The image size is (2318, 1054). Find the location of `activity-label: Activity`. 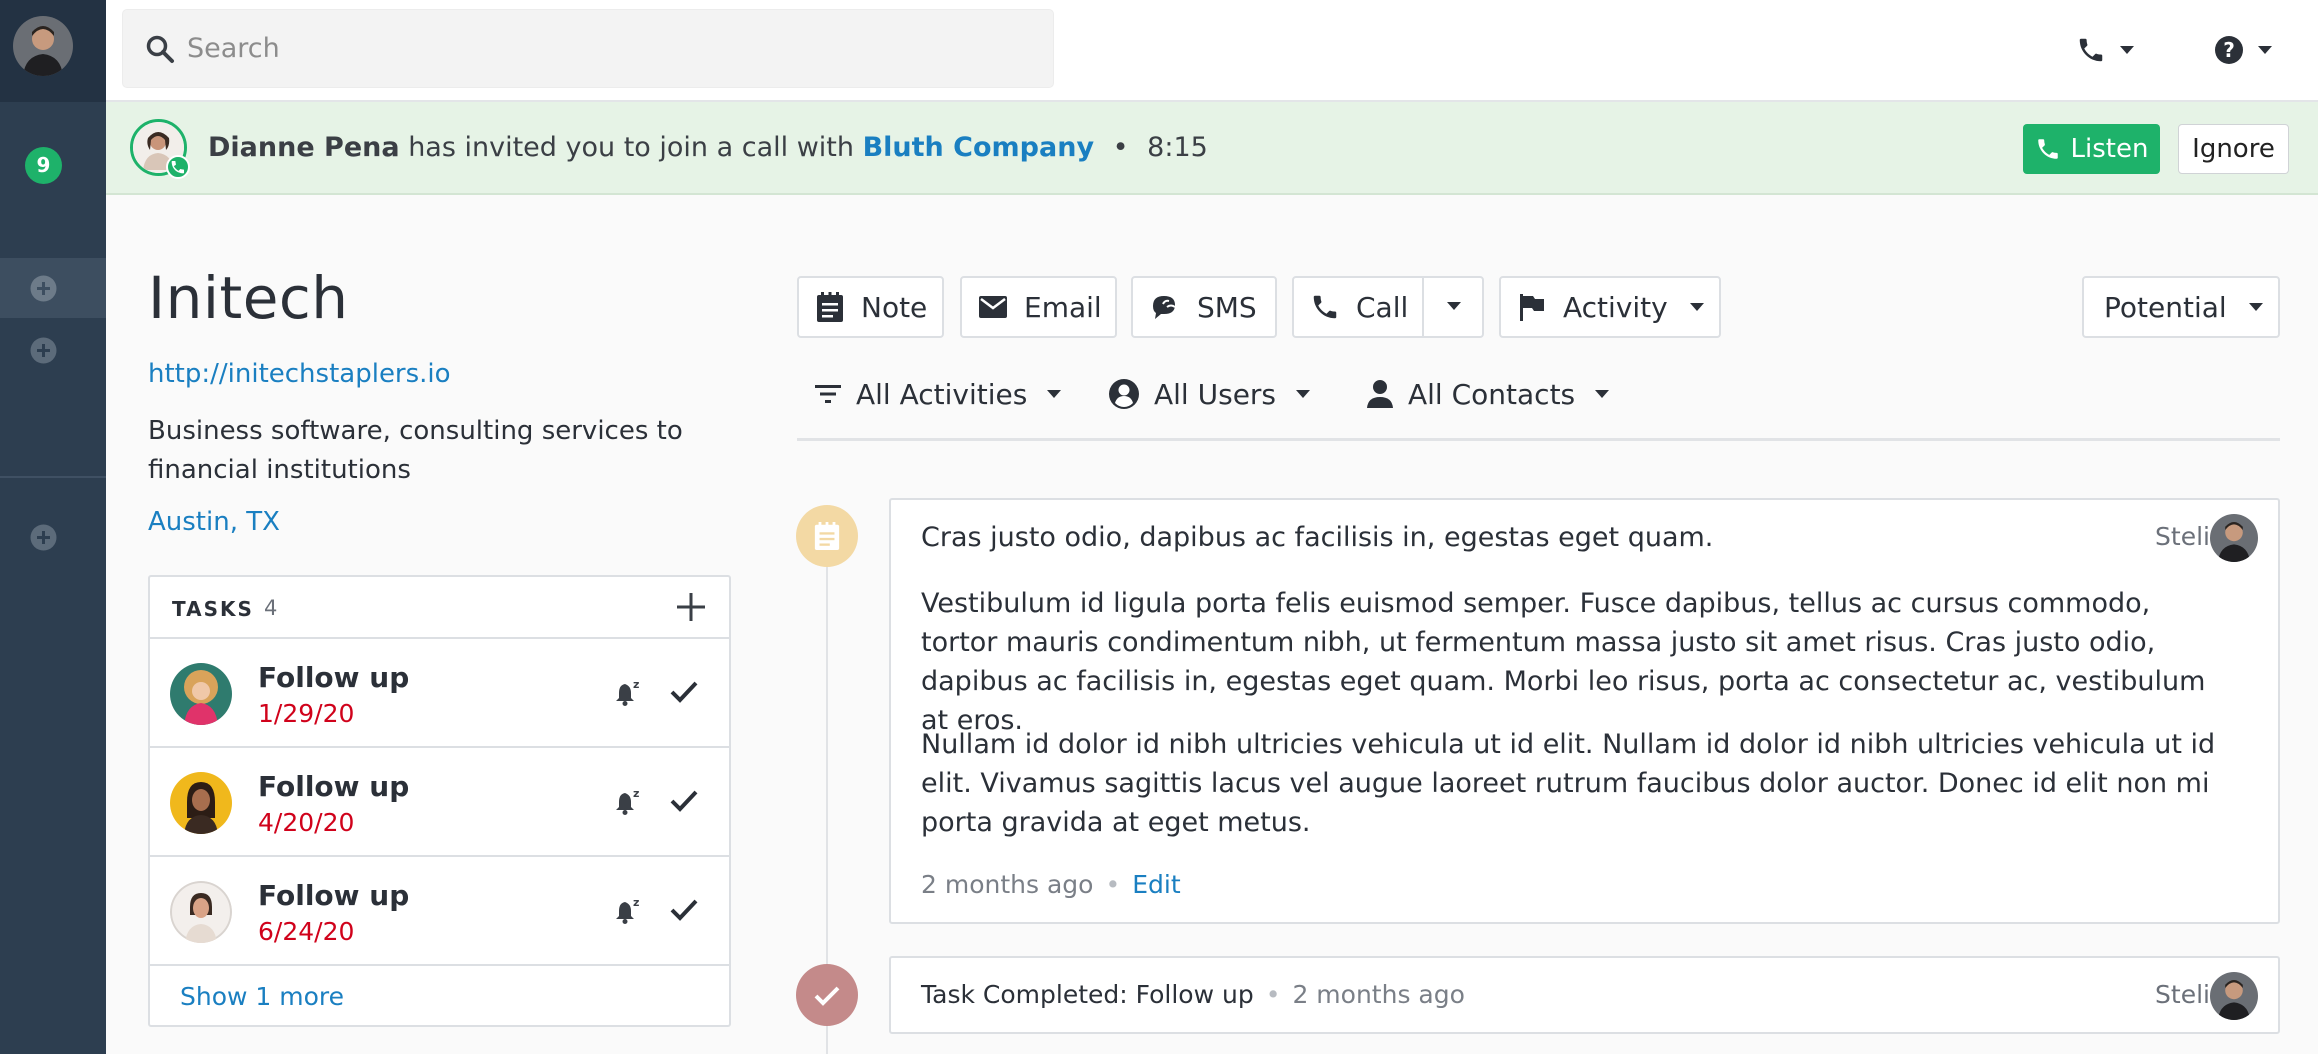

activity-label: Activity is located at coordinates (1615, 307).